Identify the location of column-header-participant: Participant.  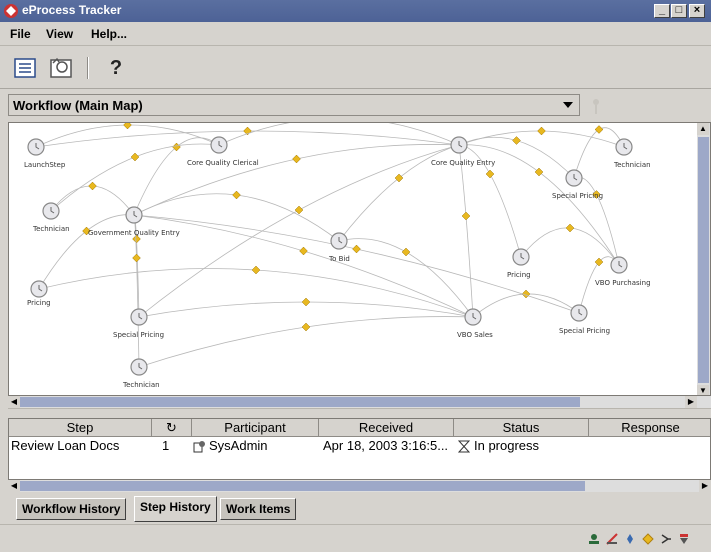
(255, 428).